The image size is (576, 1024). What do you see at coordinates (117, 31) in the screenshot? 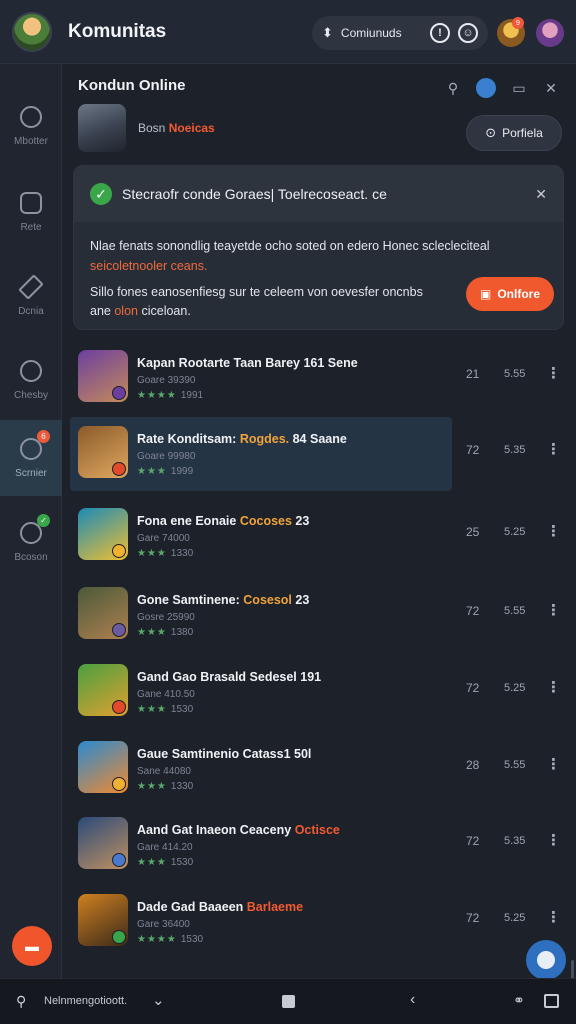
I see `app-title: Komunitas` at bounding box center [117, 31].